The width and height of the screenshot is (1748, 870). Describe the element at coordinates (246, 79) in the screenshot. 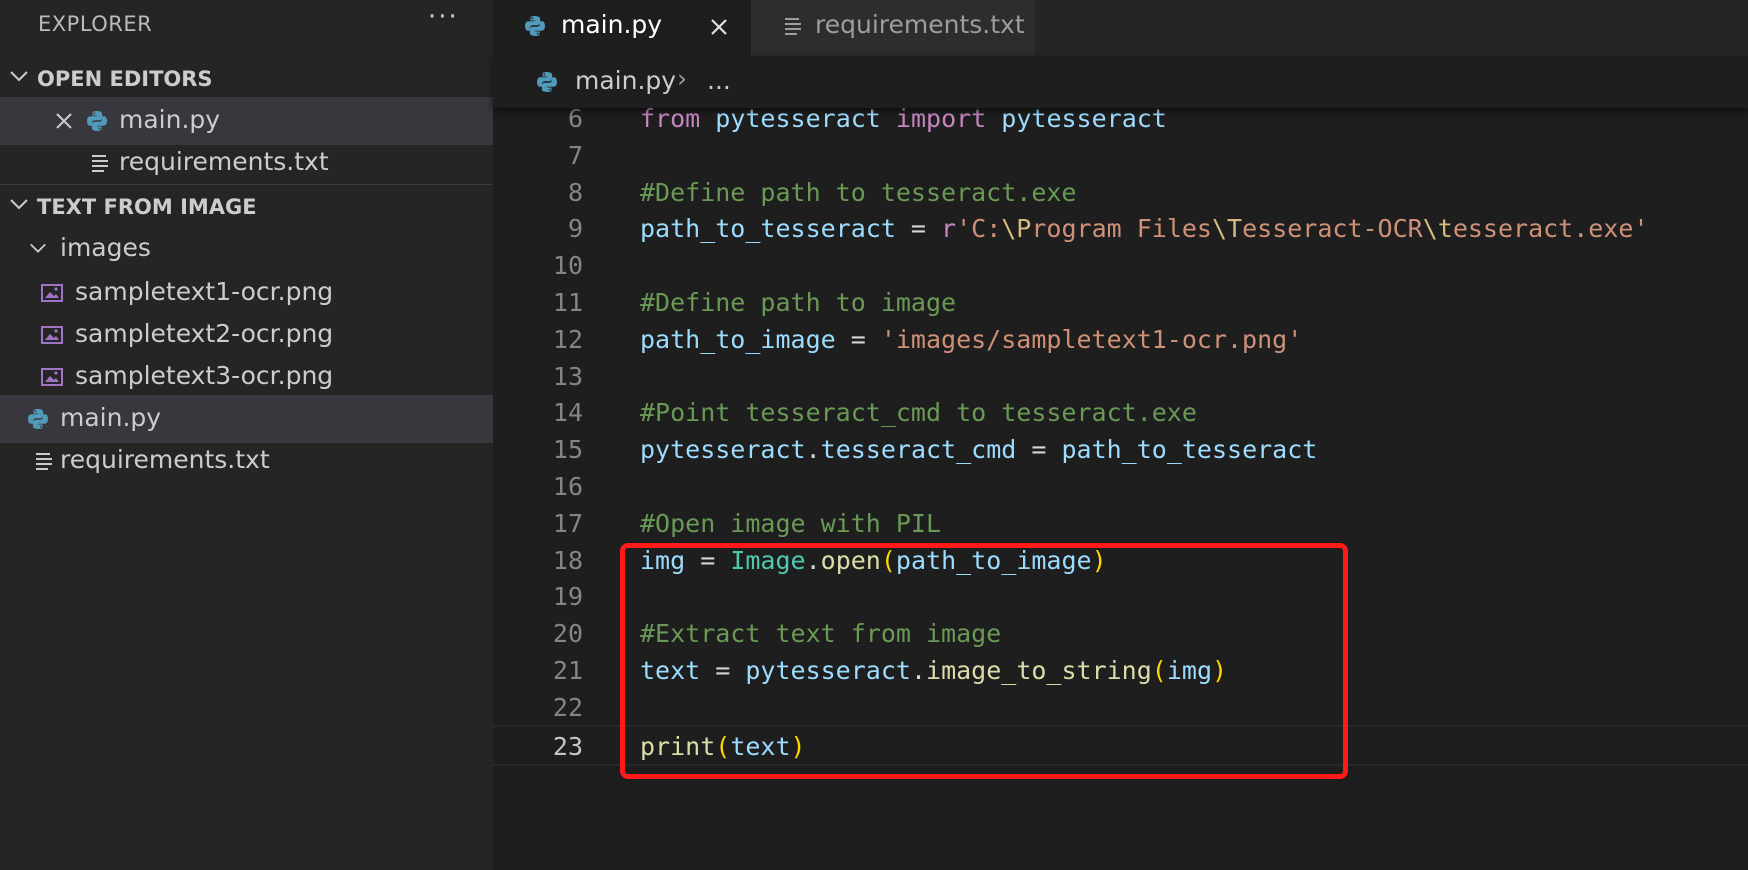

I see `open-editors-section: OPEN EDITORS` at that location.